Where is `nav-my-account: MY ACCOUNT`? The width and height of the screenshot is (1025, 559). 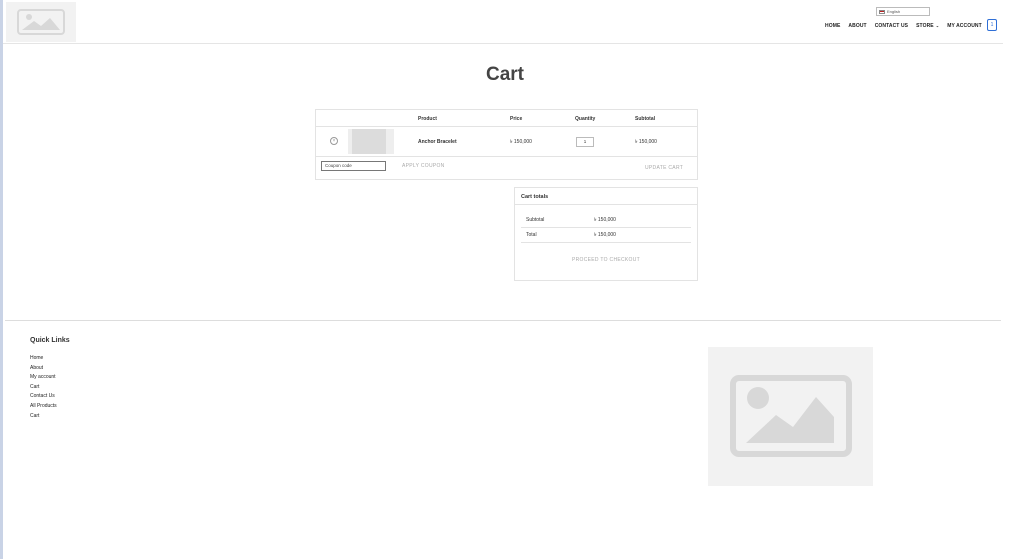 nav-my-account: MY ACCOUNT is located at coordinates (964, 26).